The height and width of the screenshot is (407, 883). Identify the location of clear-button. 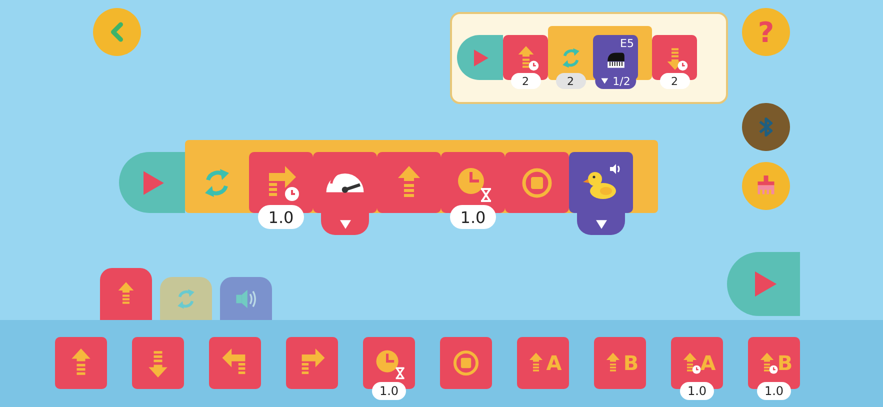
(766, 186).